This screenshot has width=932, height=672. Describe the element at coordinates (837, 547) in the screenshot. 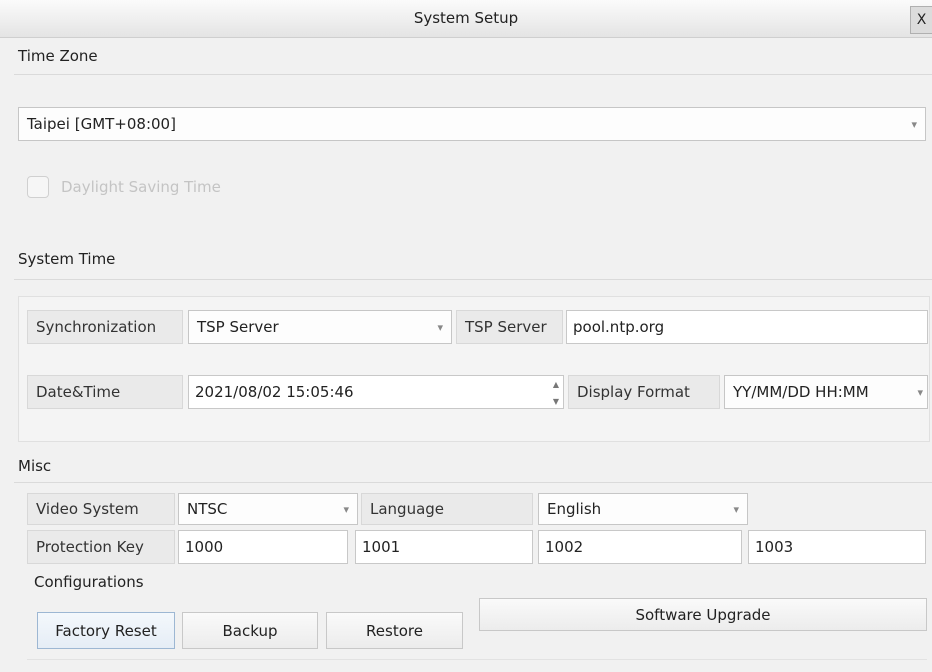

I see `protection-key-input-4: 1003` at that location.